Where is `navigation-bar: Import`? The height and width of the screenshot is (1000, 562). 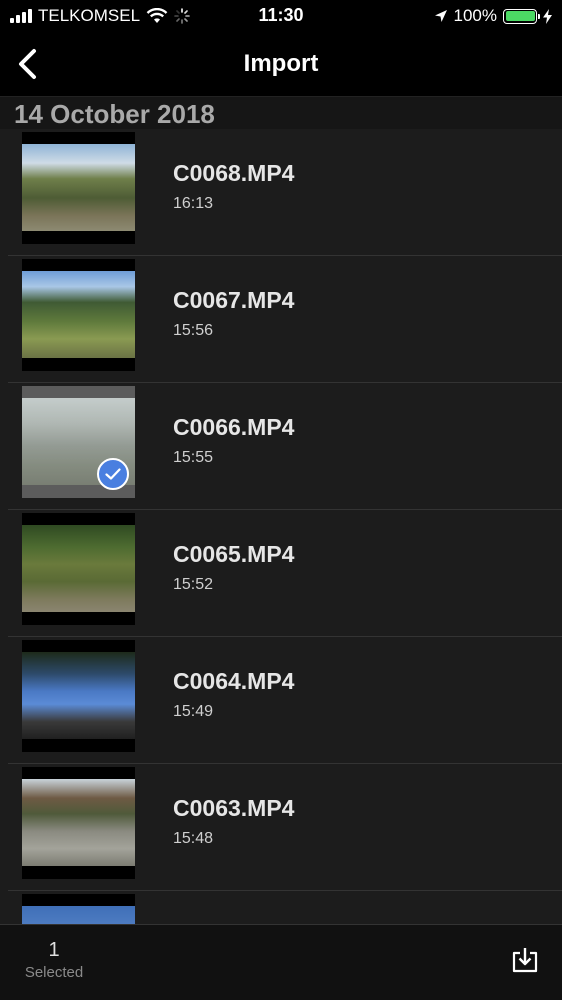
navigation-bar: Import is located at coordinates (281, 64).